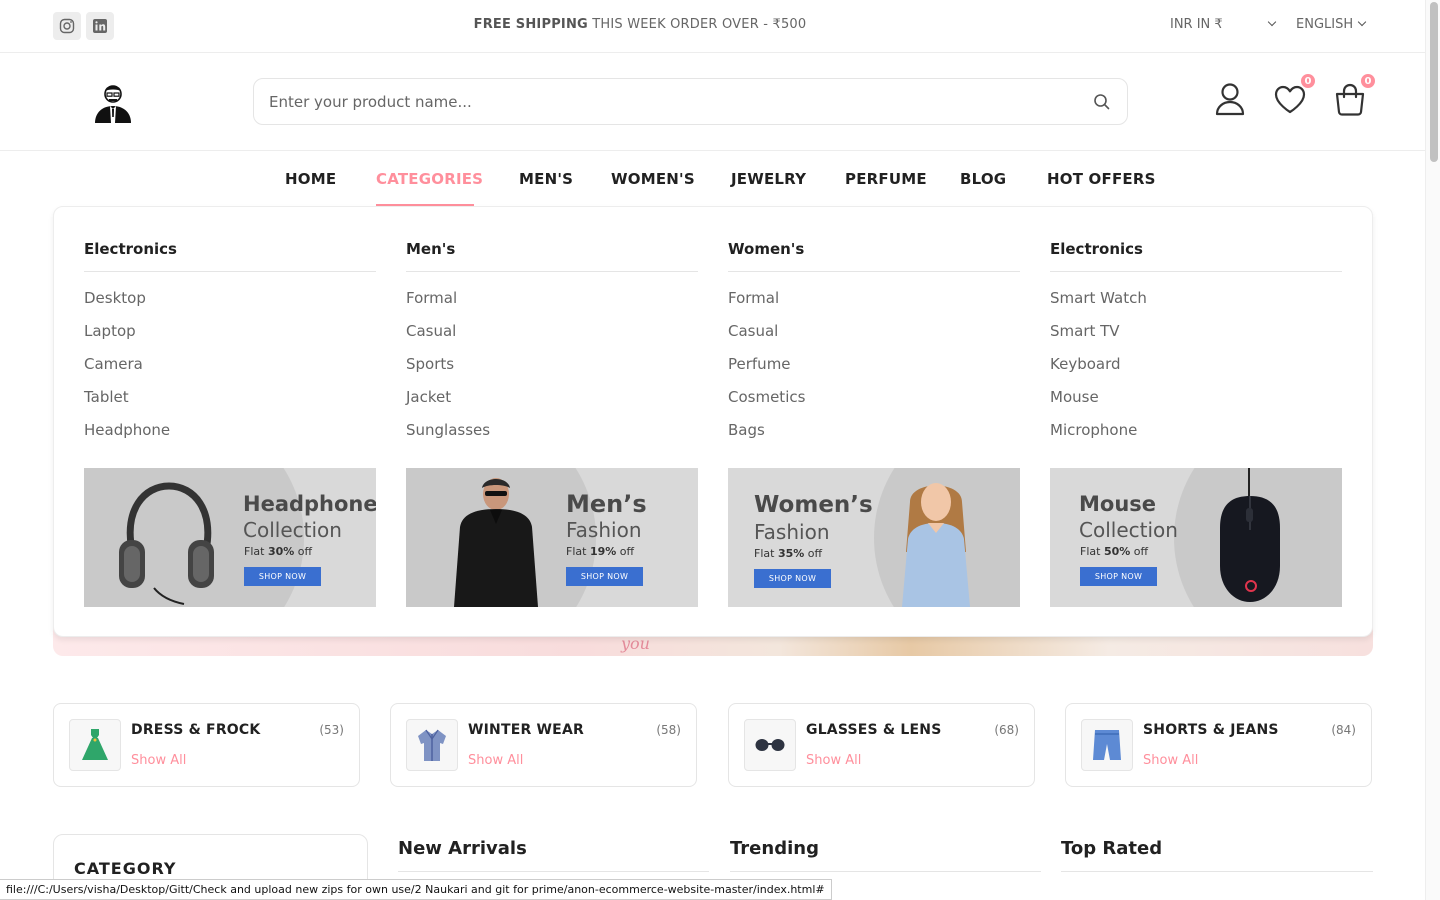 The height and width of the screenshot is (900, 1440). What do you see at coordinates (331, 730) in the screenshot?
I see `category-count: (53)` at bounding box center [331, 730].